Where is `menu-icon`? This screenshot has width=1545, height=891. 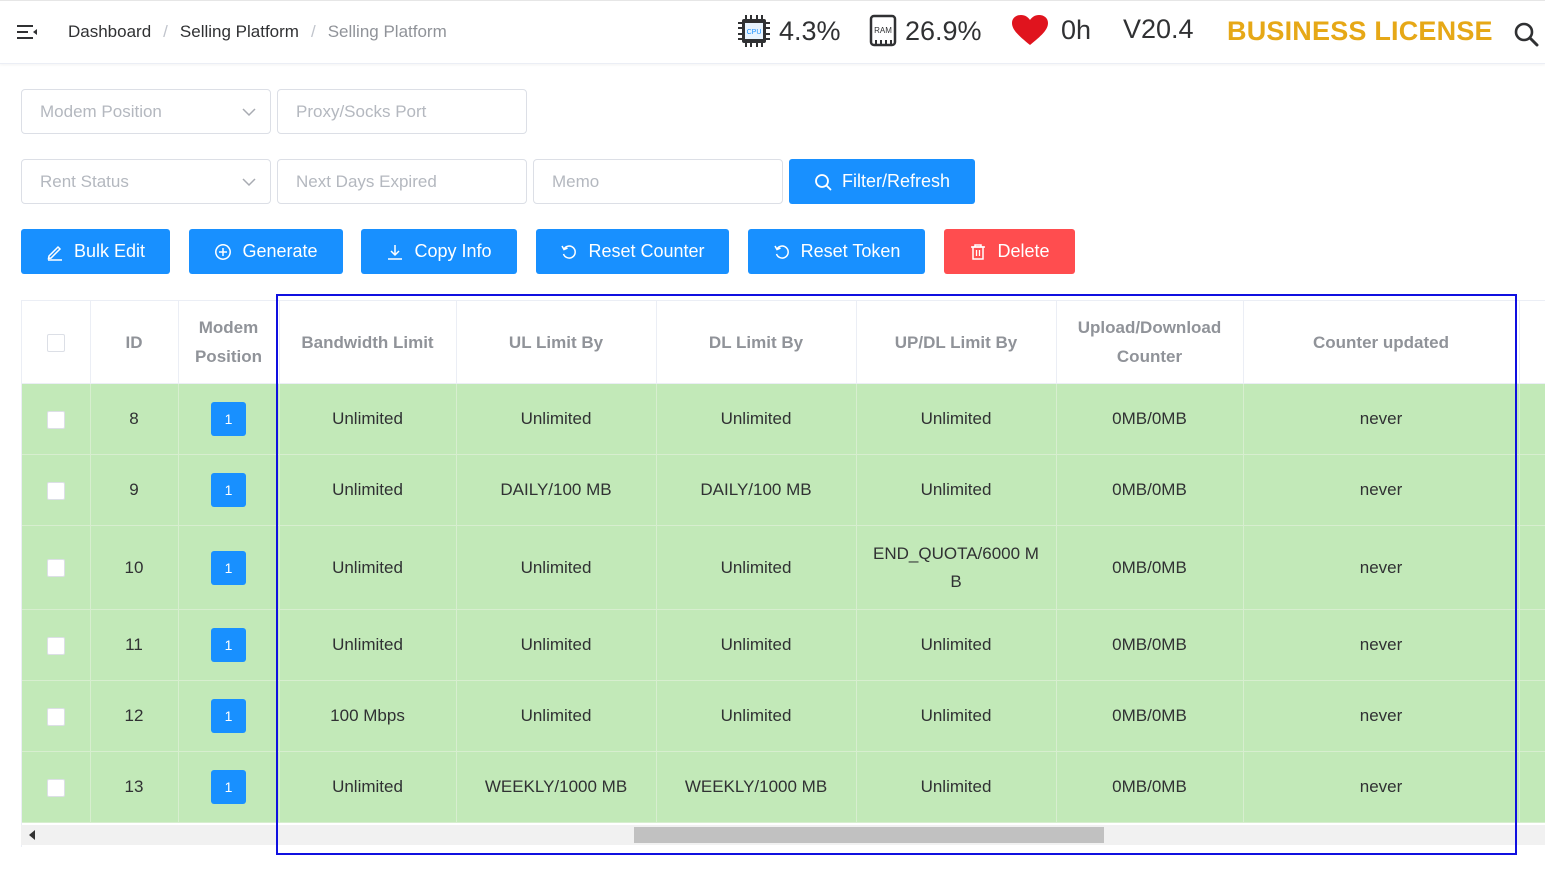
menu-icon is located at coordinates (27, 32).